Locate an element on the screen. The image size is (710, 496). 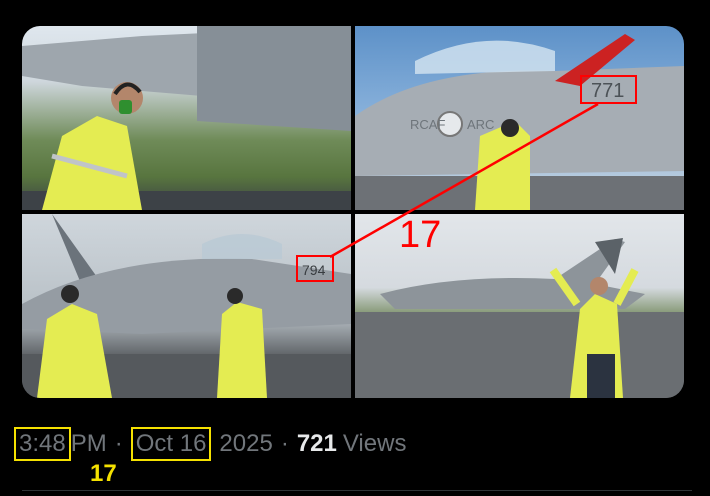
post-metadata: 3:48 PM · Oct 16 2025 · 721 Views is located at coordinates (210, 444).